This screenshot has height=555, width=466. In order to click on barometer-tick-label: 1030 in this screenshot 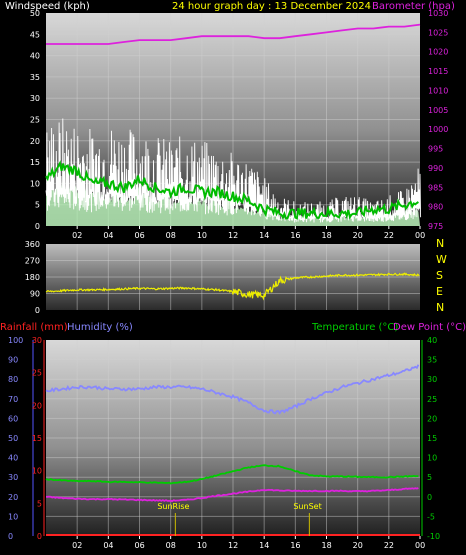, I will do `click(438, 13)`.